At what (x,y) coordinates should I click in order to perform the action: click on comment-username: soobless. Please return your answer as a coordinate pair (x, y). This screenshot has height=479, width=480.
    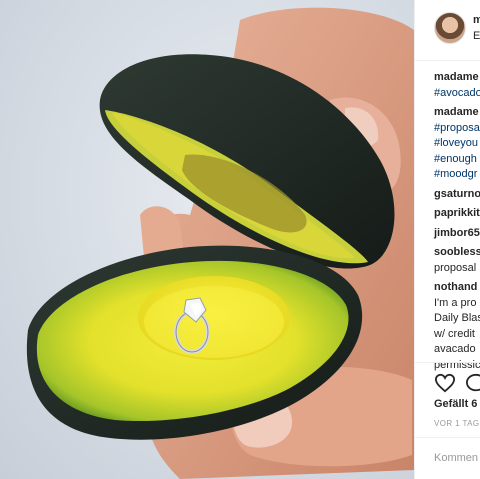
    Looking at the image, I should click on (457, 252).